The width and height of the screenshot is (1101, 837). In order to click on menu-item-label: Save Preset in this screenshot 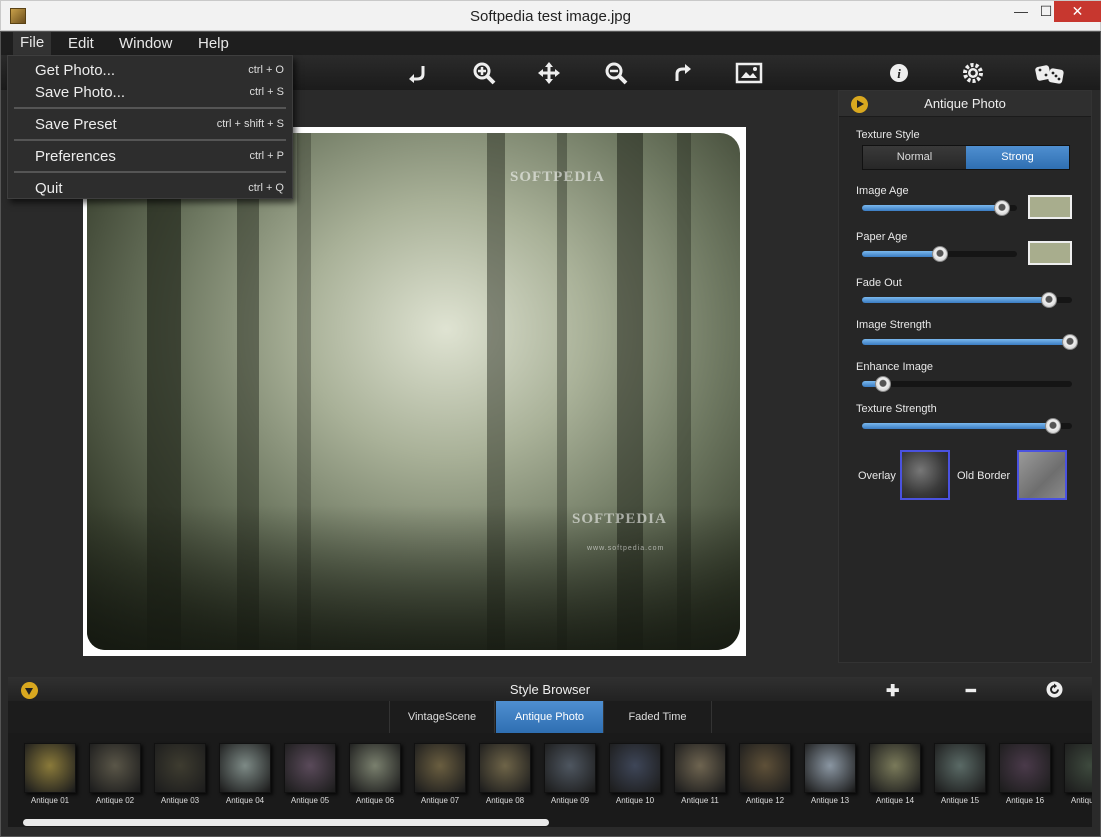, I will do `click(76, 124)`.